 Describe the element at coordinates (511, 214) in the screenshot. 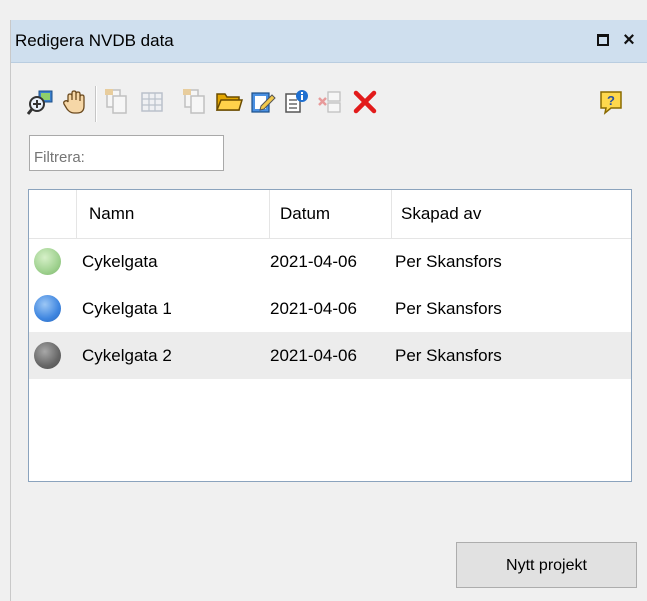

I see `header-author: Skapad av` at that location.